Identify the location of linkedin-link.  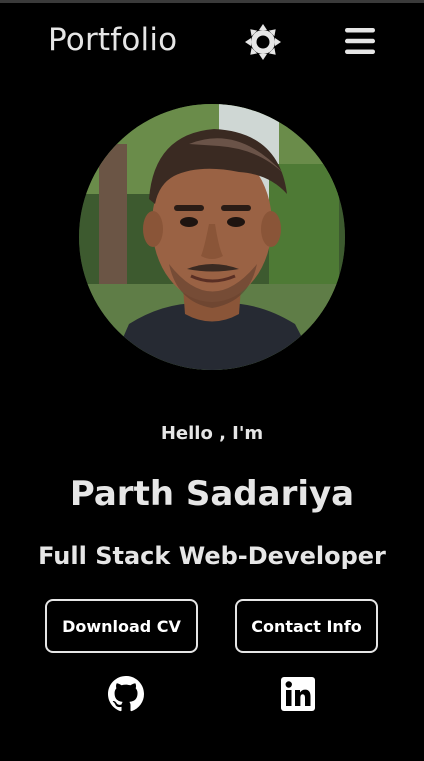
(298, 696).